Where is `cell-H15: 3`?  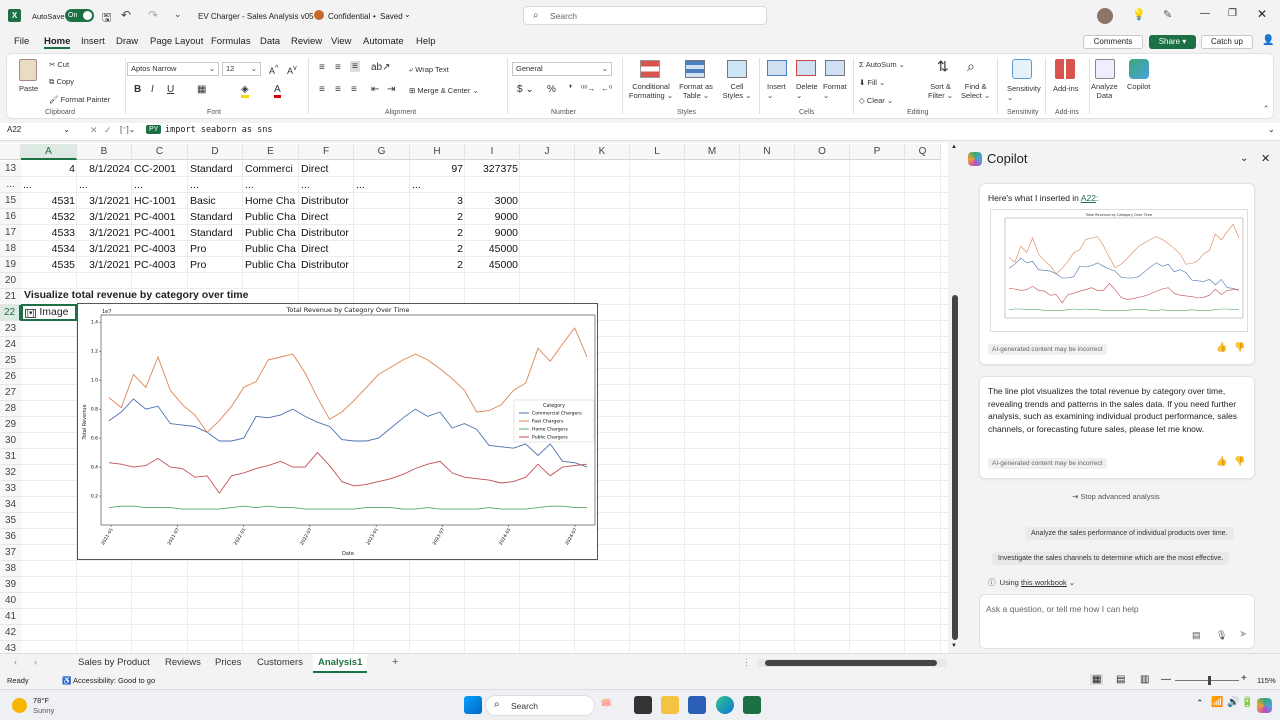 cell-H15: 3 is located at coordinates (437, 201).